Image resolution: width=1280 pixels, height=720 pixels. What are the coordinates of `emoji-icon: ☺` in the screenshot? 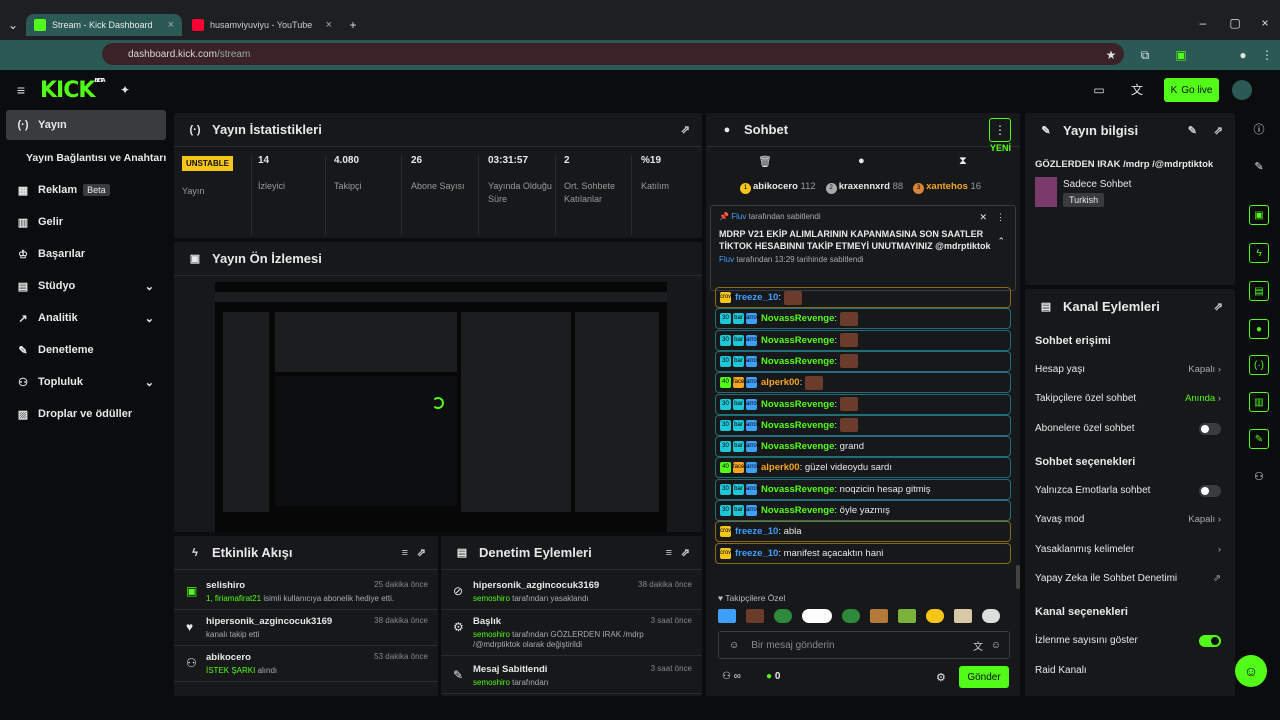 It's located at (734, 645).